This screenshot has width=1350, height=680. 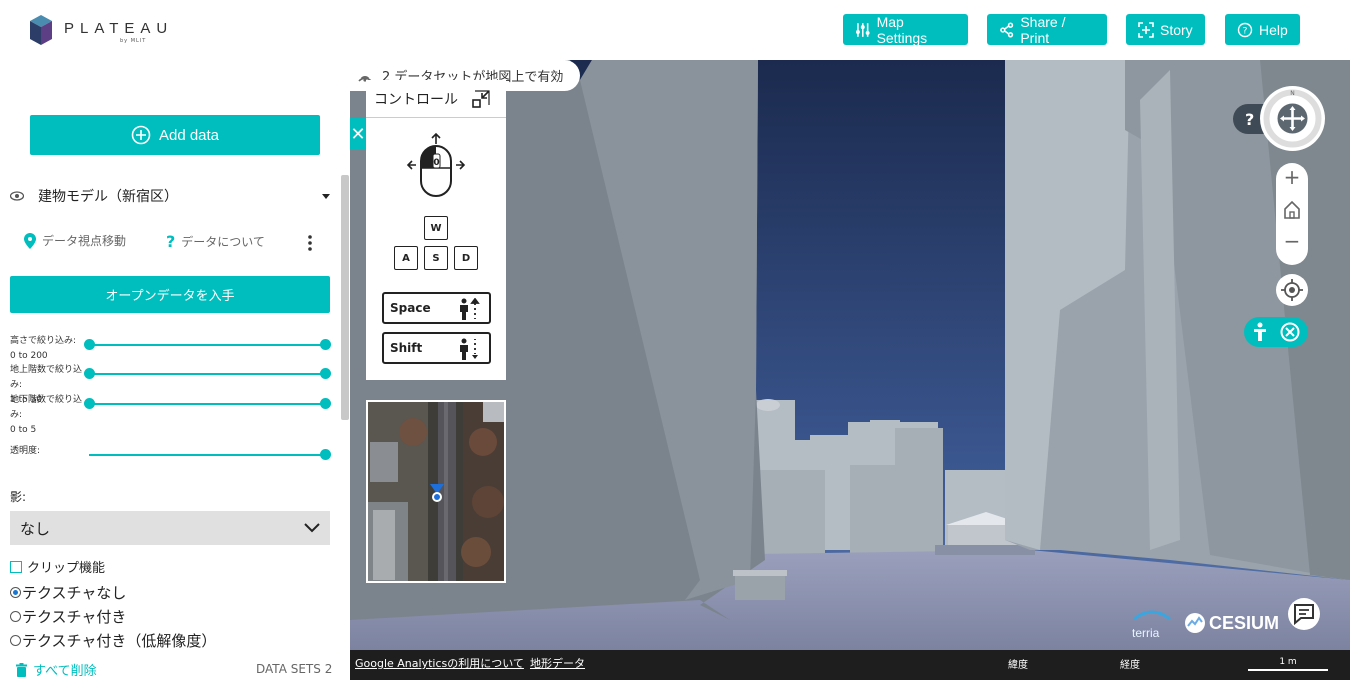 I want to click on texture-option-with: テクスチャ付き, so click(x=68, y=616).